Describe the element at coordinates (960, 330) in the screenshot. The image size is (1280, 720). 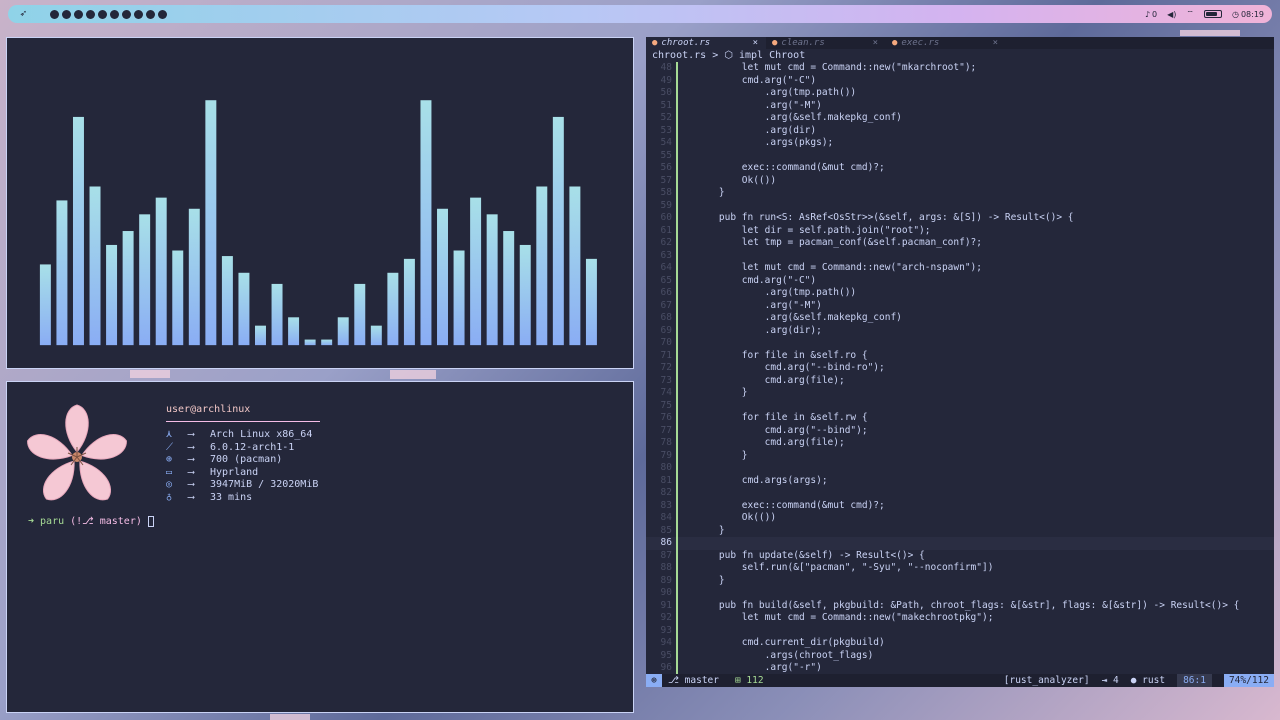
I see `code-line: 69 .arg(dir);` at that location.